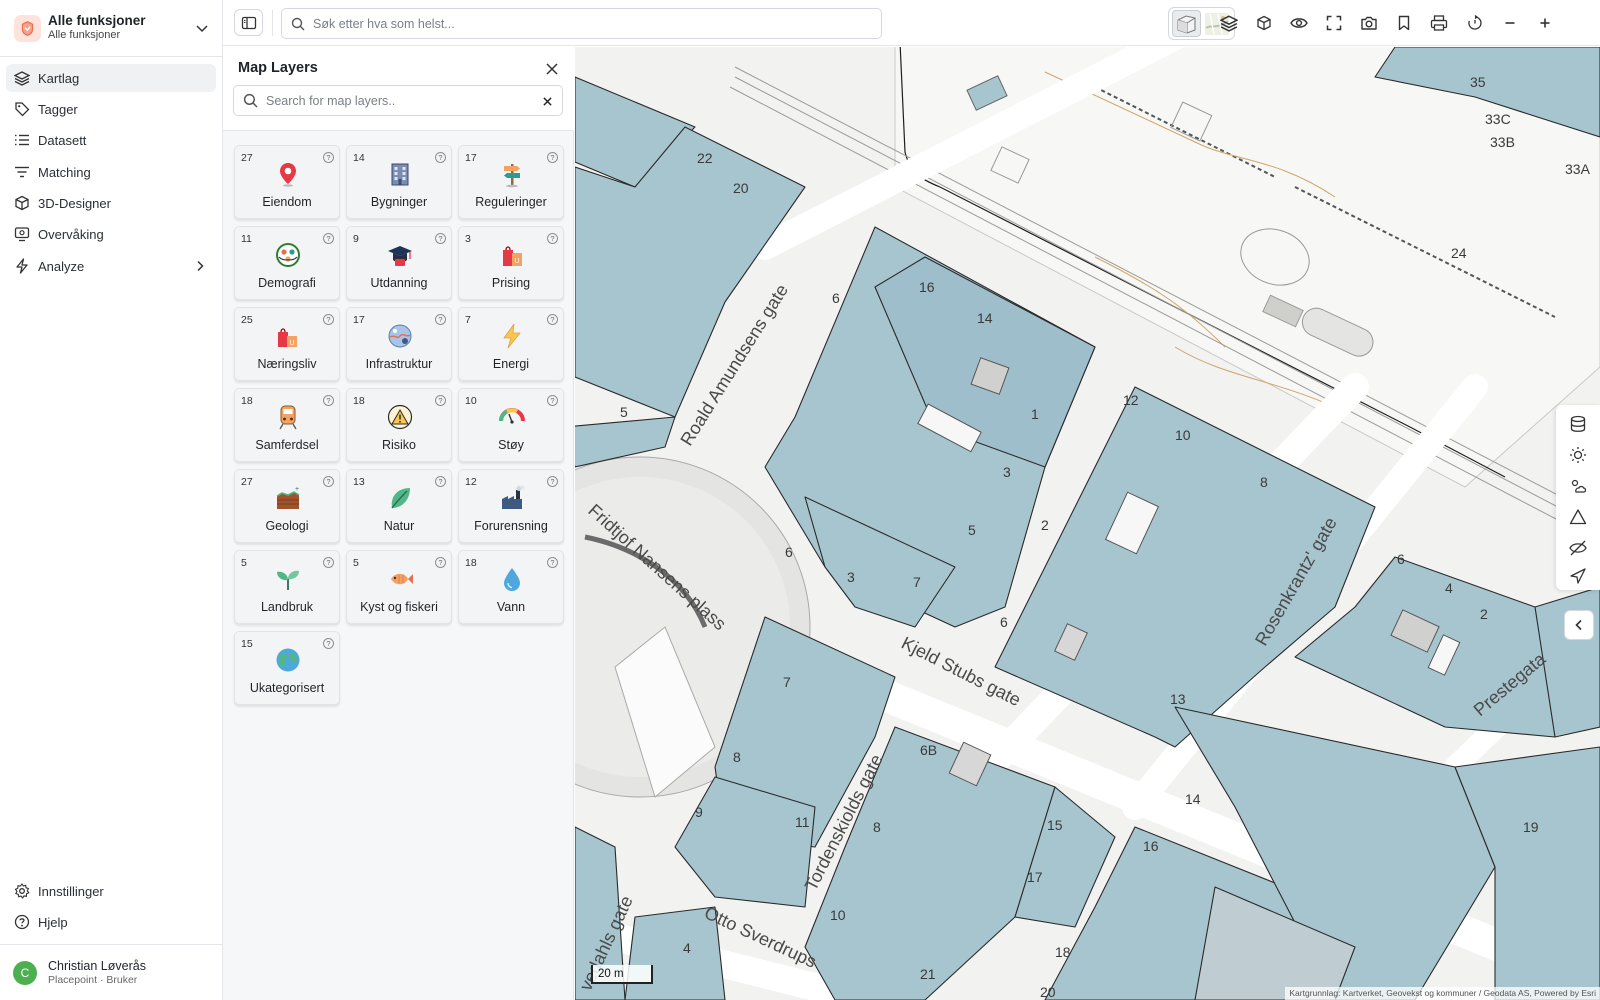 The width and height of the screenshot is (1600, 1000). I want to click on water-drop-icon, so click(512, 579).